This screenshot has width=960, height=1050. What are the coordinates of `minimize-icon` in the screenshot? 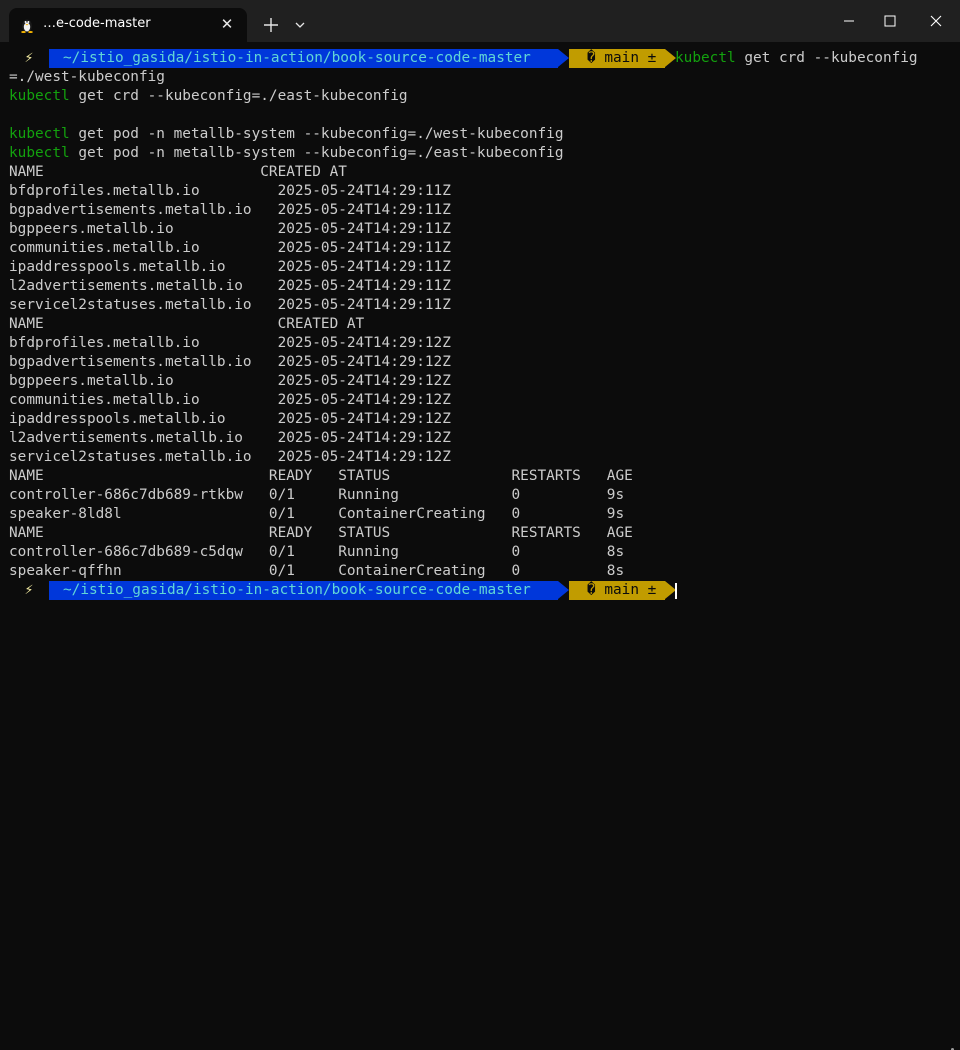 It's located at (849, 21).